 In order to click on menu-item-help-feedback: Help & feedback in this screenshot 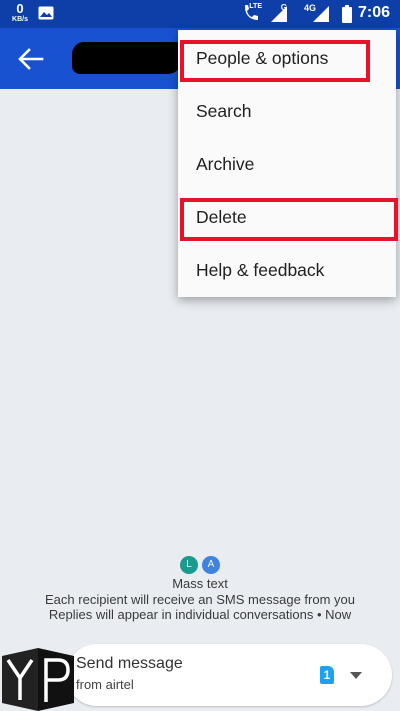, I will do `click(287, 271)`.